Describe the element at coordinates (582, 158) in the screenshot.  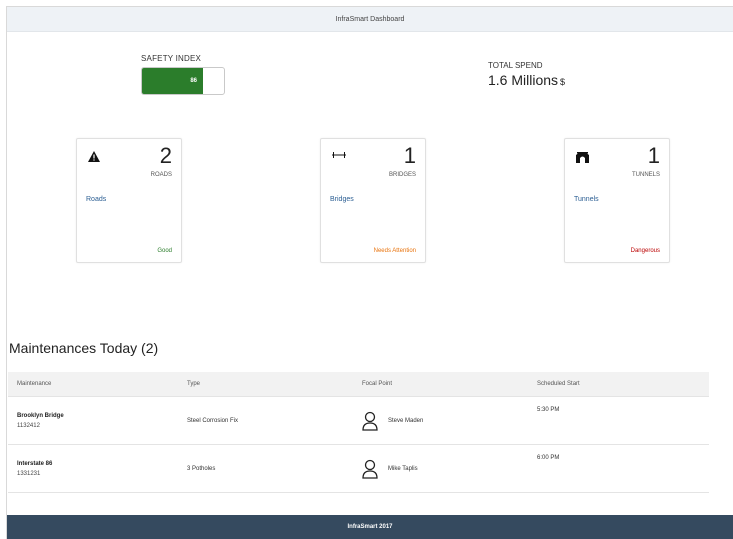
I see `tunnel-icon` at that location.